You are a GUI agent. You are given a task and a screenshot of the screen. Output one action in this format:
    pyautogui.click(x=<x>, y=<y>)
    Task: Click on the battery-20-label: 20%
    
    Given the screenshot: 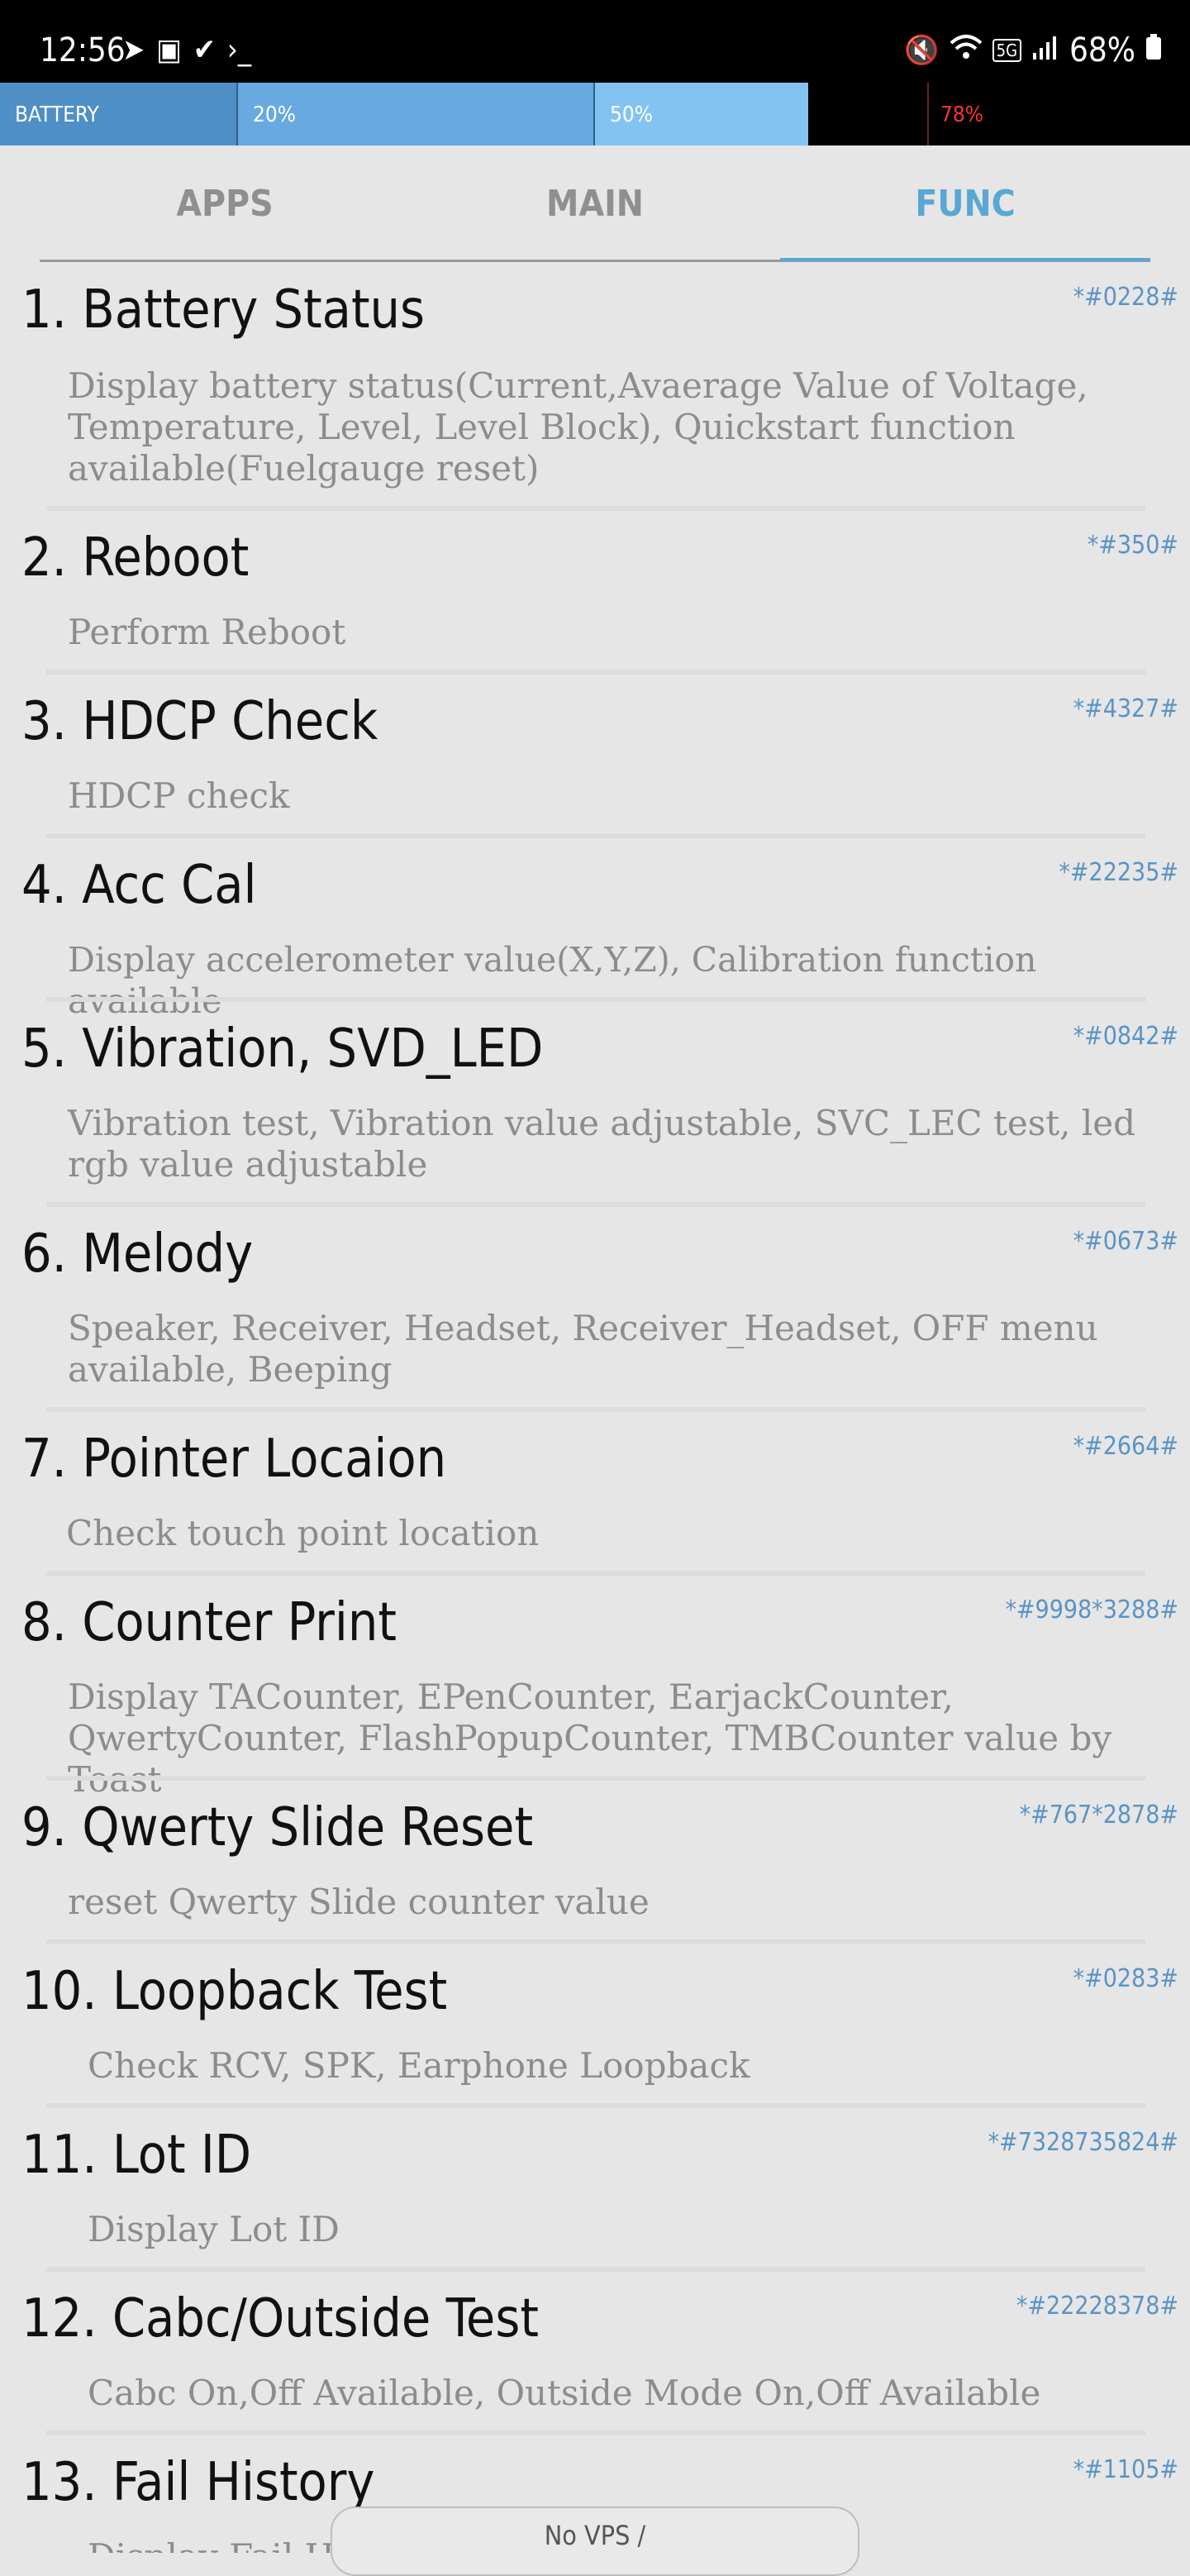 What is the action you would take?
    pyautogui.click(x=274, y=115)
    